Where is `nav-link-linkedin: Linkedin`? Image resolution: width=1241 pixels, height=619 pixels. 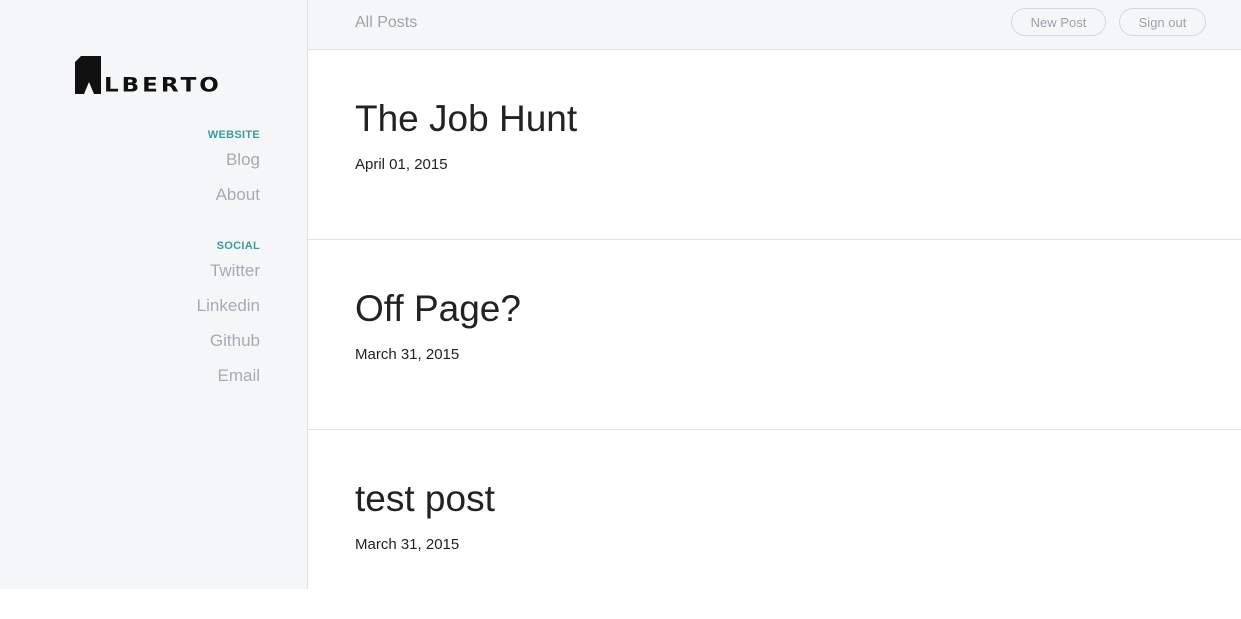 nav-link-linkedin: Linkedin is located at coordinates (150, 305).